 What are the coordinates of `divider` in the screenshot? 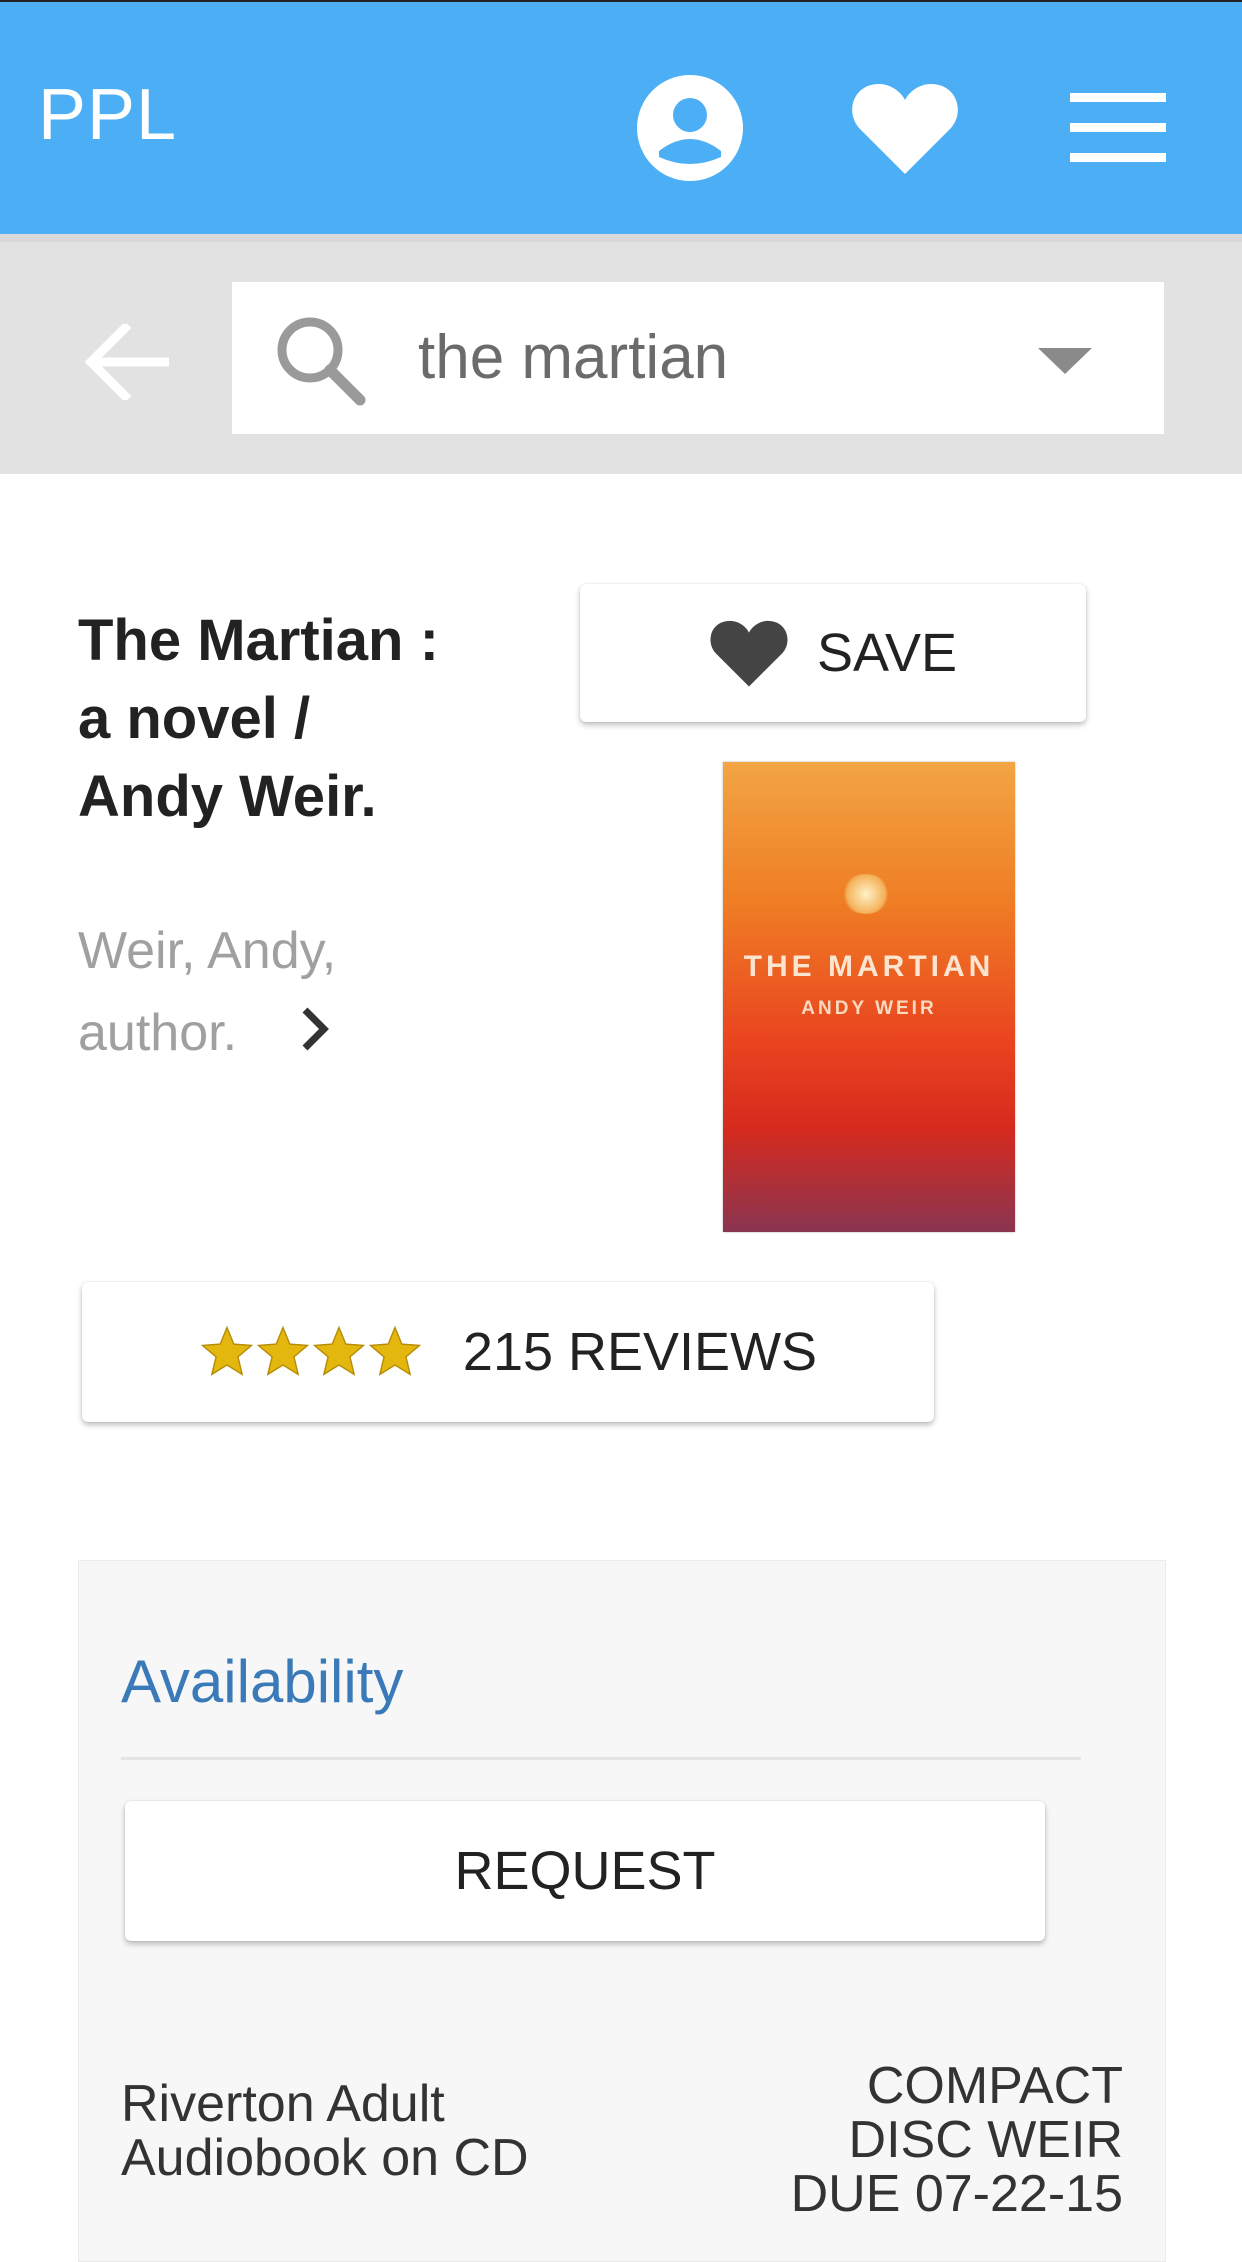 It's located at (601, 1758).